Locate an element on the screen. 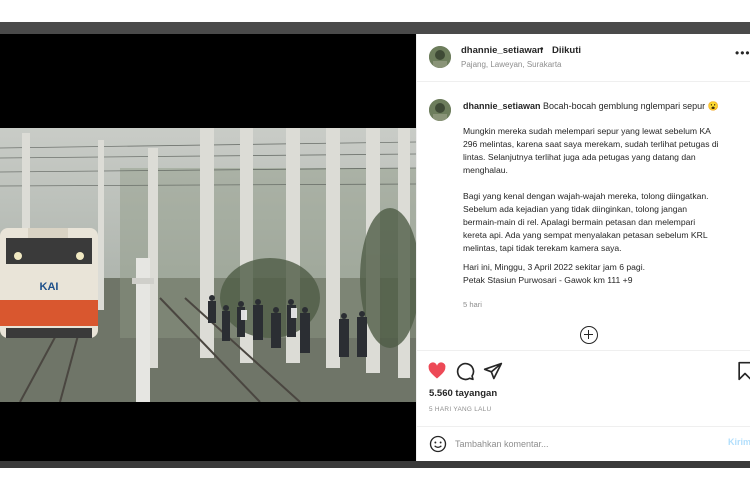 The width and height of the screenshot is (750, 500). action-bar is located at coordinates (583, 370).